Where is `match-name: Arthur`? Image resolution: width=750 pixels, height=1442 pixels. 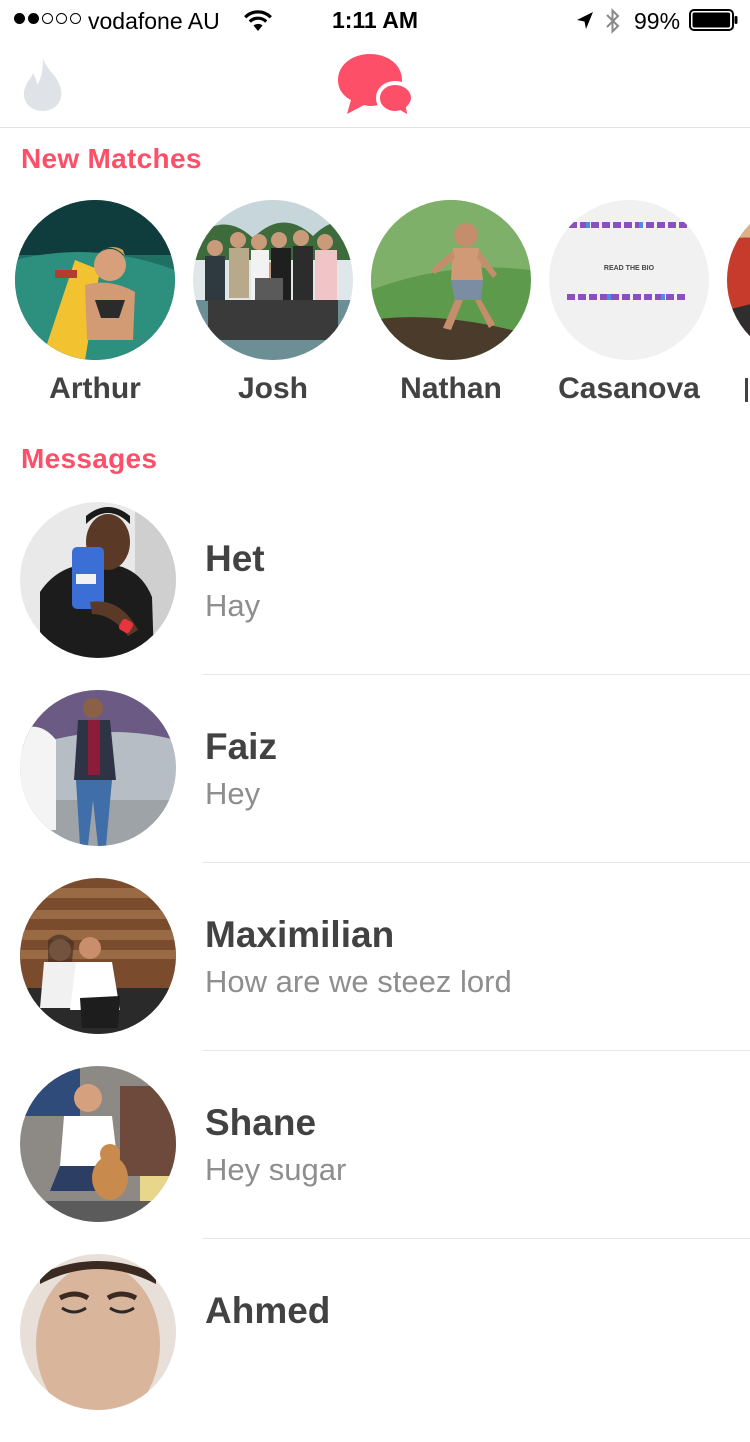 match-name: Arthur is located at coordinates (95, 388).